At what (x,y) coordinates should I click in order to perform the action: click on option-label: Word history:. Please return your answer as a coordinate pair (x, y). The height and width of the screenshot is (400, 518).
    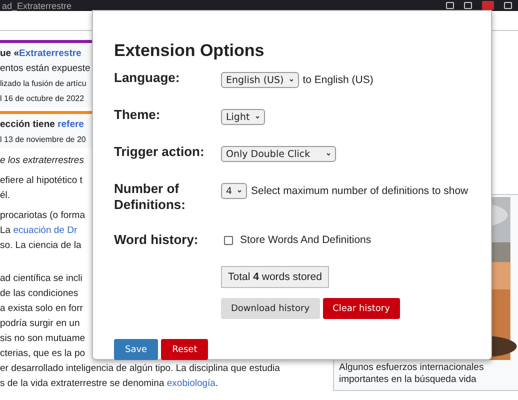
    Looking at the image, I should click on (157, 240).